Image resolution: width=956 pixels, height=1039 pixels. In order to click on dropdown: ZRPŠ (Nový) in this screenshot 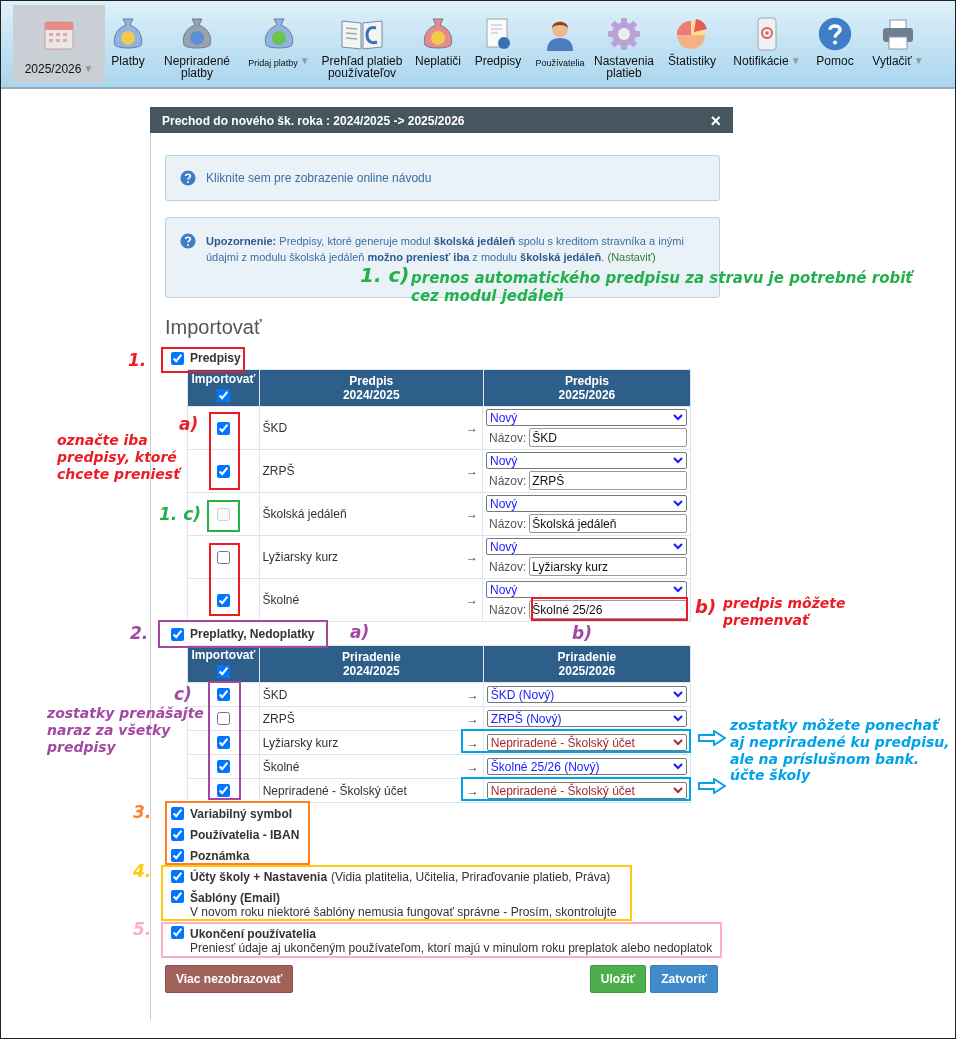, I will do `click(586, 718)`.